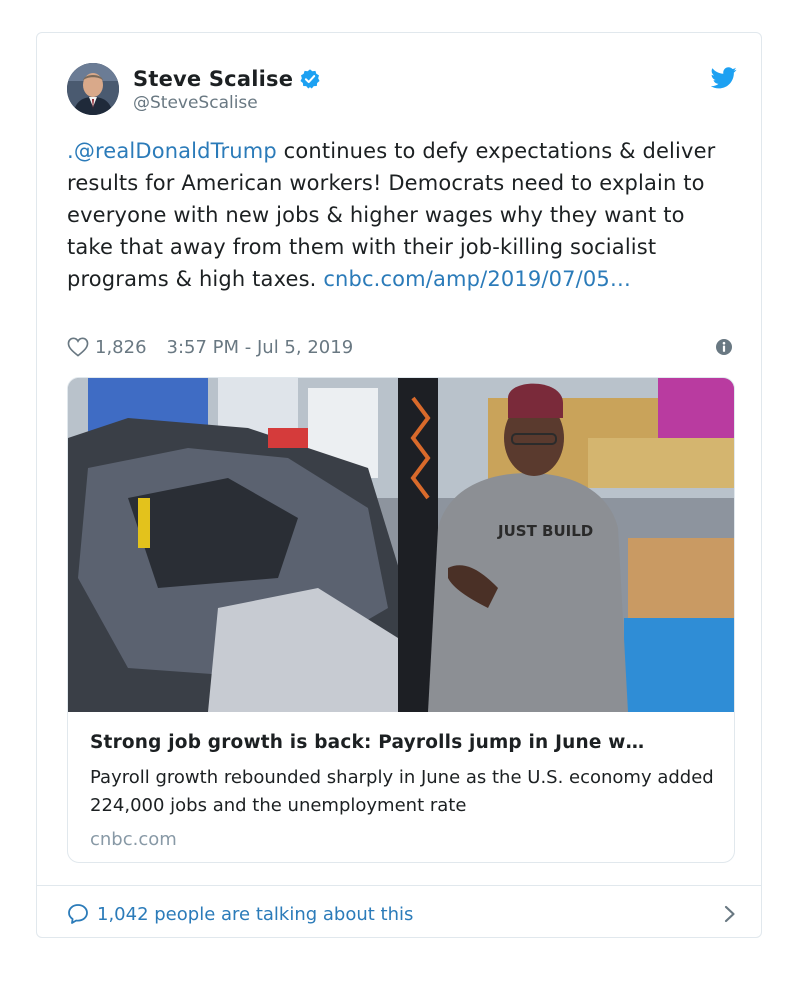  Describe the element at coordinates (399, 885) in the screenshot. I see `footer-divider` at that location.